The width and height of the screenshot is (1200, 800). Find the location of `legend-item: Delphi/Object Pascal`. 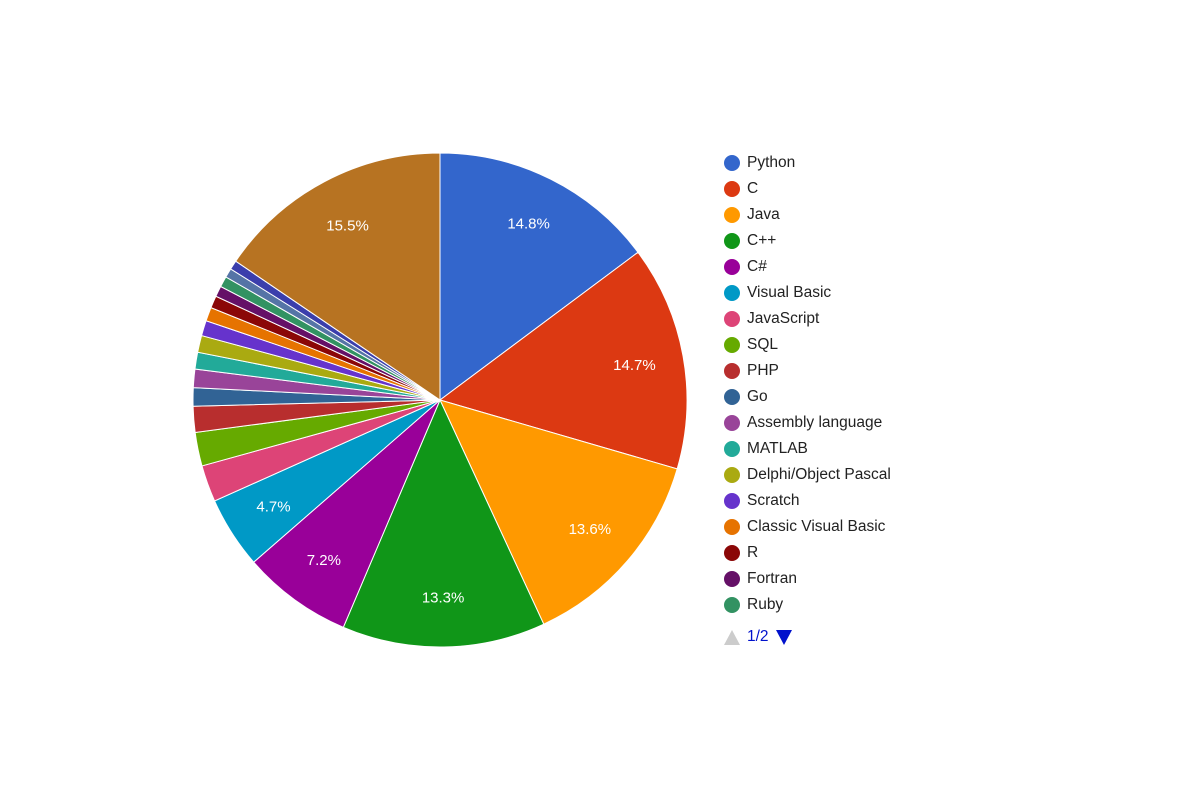

legend-item: Delphi/Object Pascal is located at coordinates (807, 475).